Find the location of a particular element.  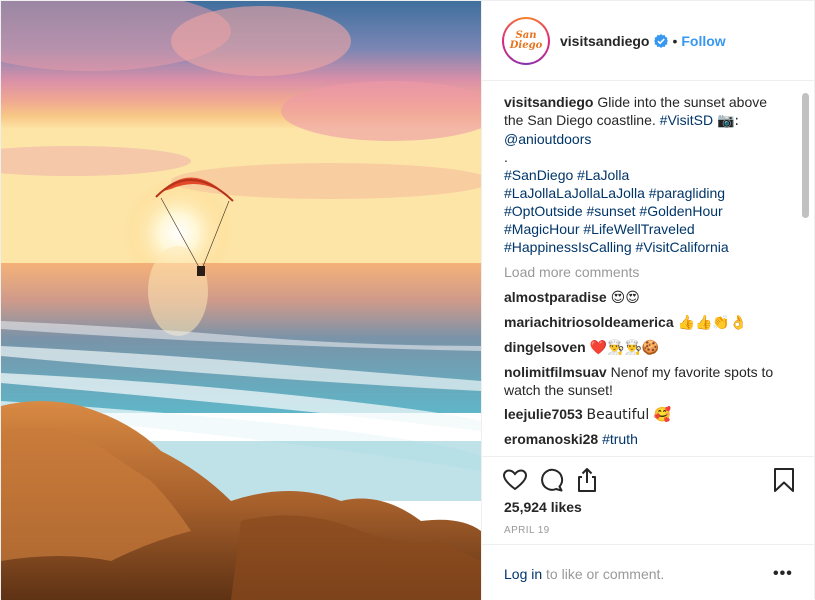

hashtag-line: #SanDiego #LaJolla is located at coordinates (566, 175).